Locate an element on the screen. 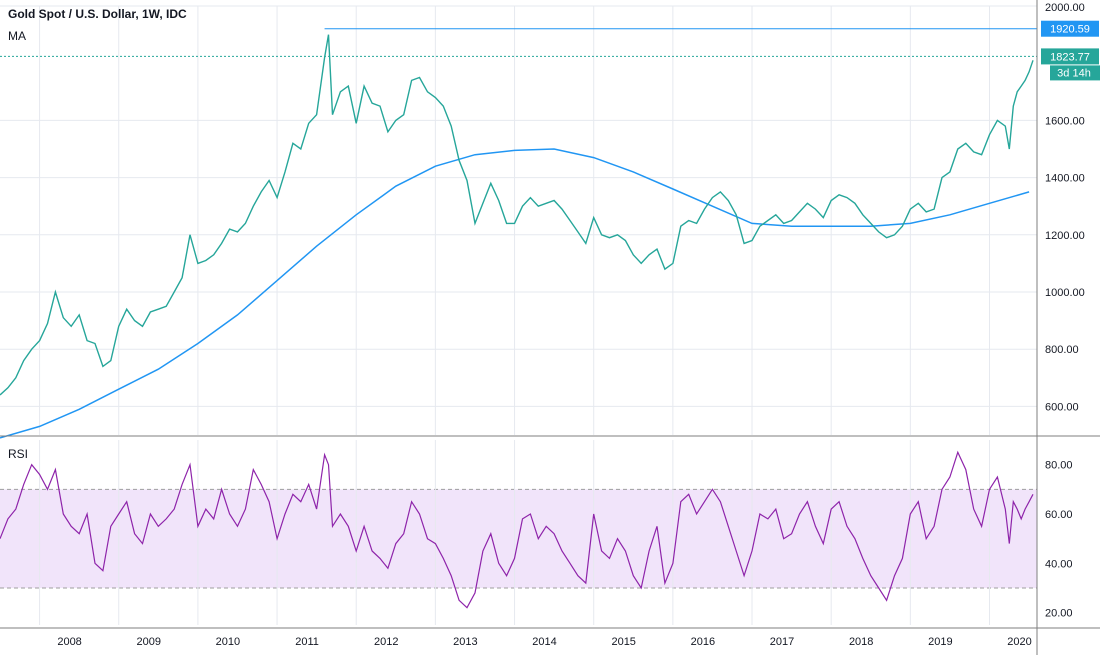  year-label: 2017 is located at coordinates (782, 642).